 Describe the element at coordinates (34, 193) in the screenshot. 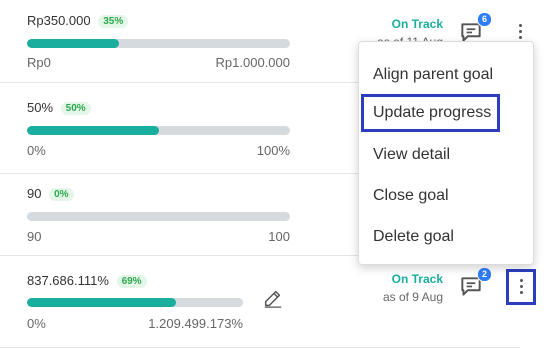

I see `current-value-text: 90` at that location.